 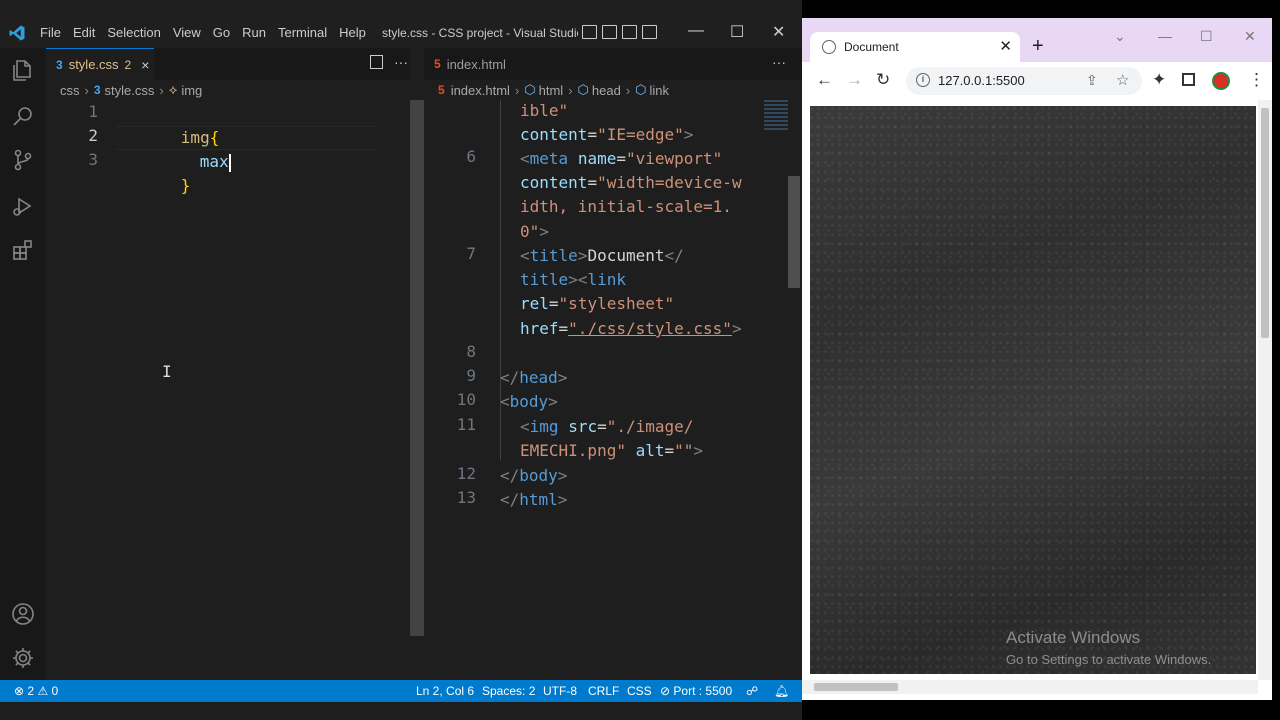 What do you see at coordinates (674, 158) in the screenshot?
I see `attr-value: "viewport"` at bounding box center [674, 158].